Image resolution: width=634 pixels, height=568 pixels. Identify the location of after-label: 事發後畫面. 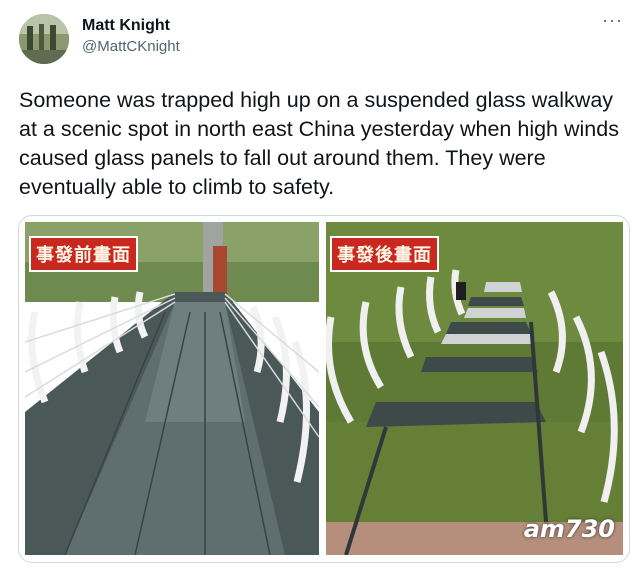
(384, 254).